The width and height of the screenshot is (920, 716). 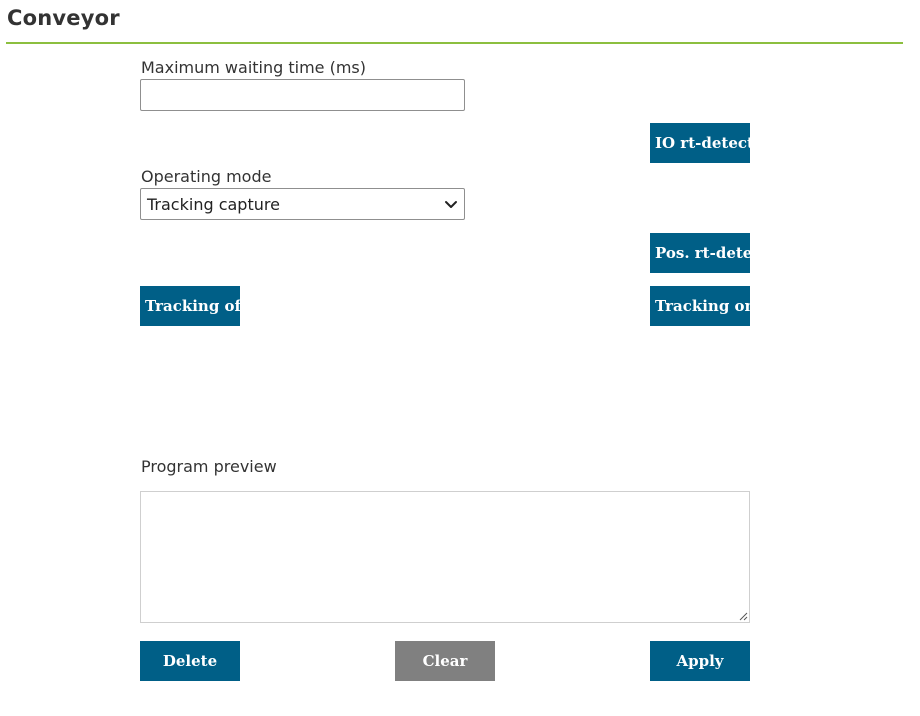 I want to click on io-rt-detect-button: IO rt-detect, so click(x=700, y=143).